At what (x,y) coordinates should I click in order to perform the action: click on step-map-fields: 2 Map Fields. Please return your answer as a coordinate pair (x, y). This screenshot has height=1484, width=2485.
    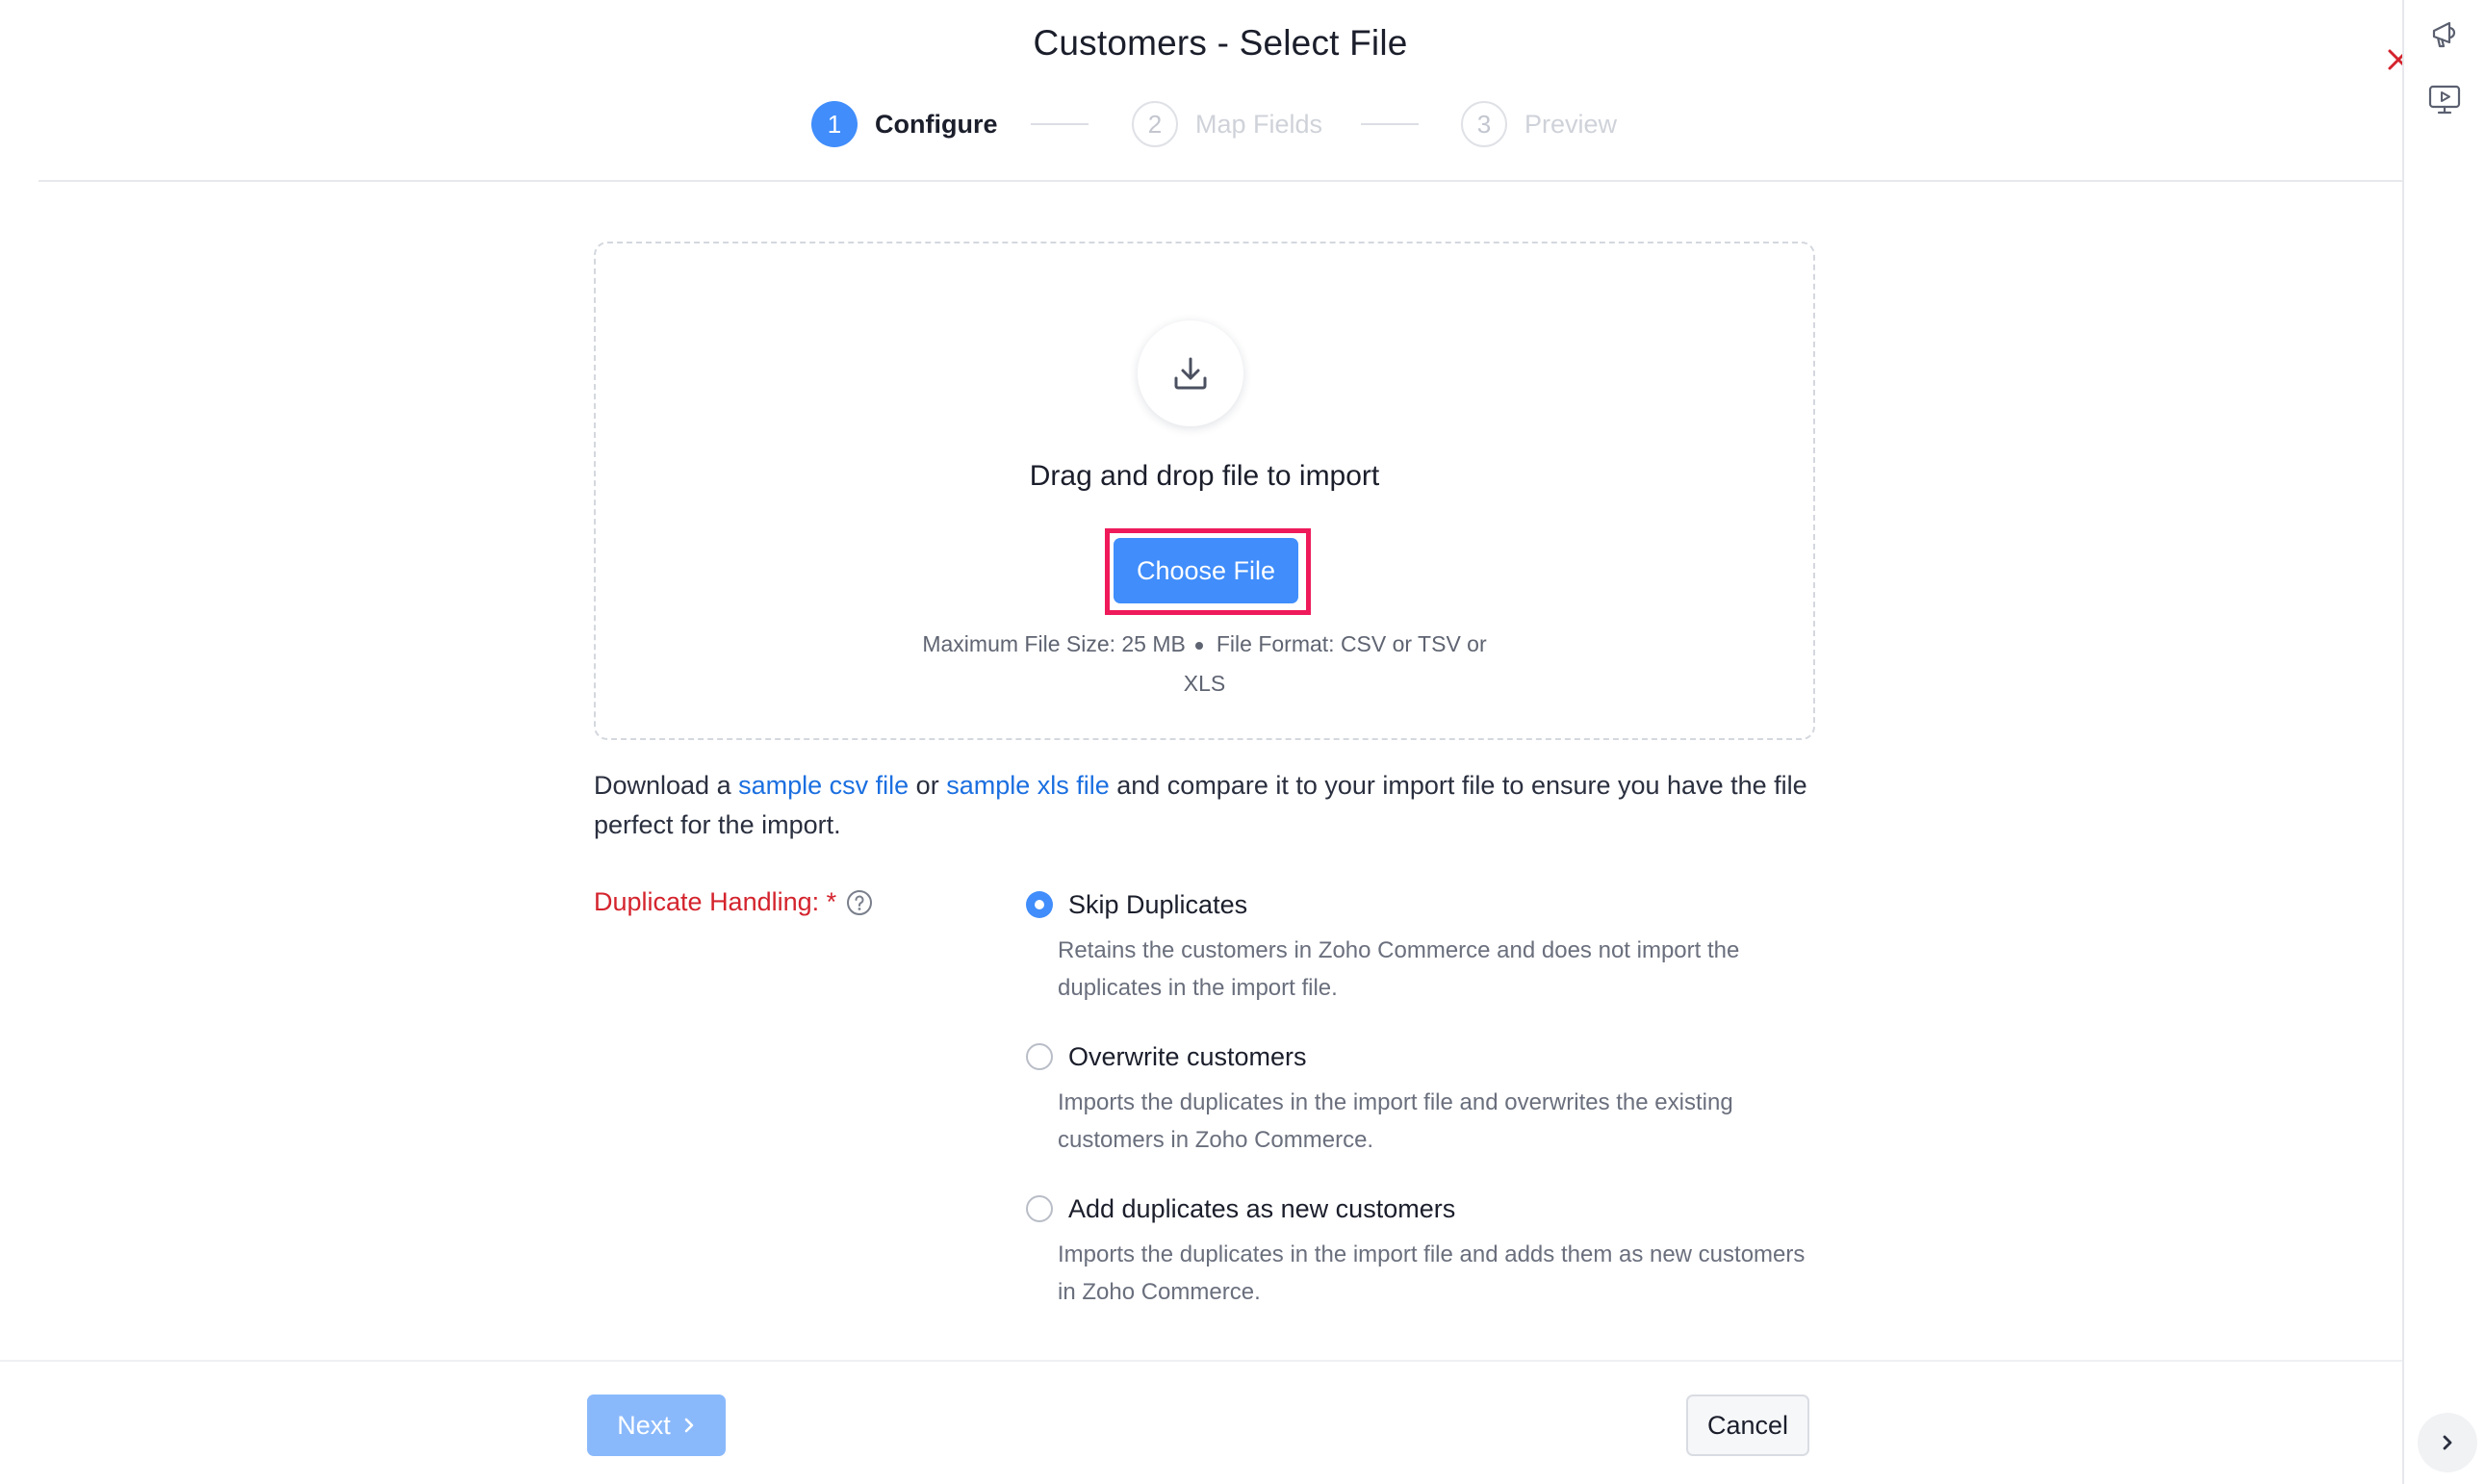
    Looking at the image, I should click on (1227, 124).